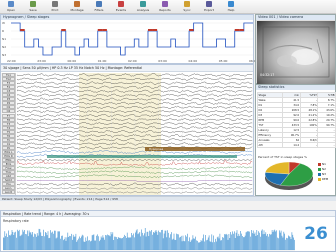 Image resolution: width=336 pixels, height=252 pixels. Describe the element at coordinates (223, 61) in the screenshot. I see `hypnogram-time-tick: 05:00` at that location.